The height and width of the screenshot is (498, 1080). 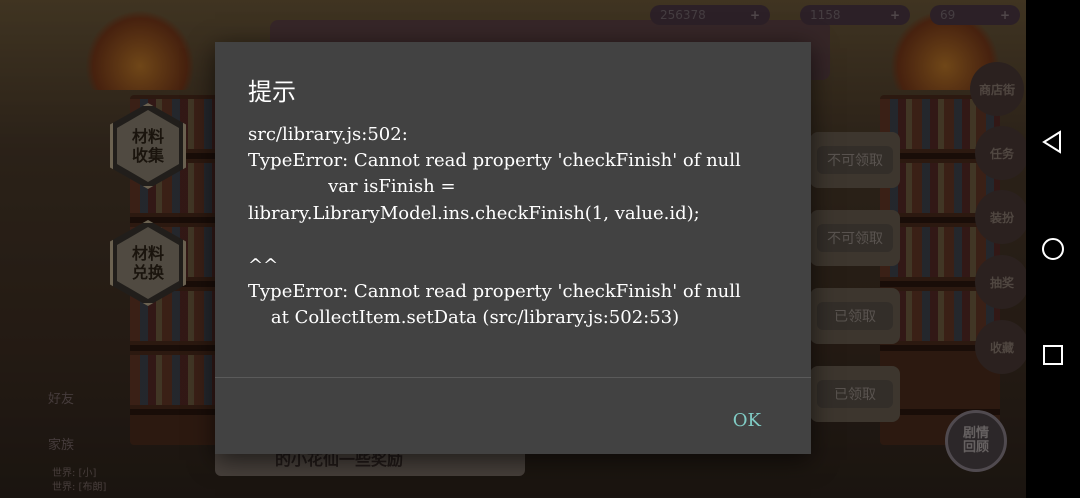 I want to click on square-recent-icon, so click(x=1053, y=355).